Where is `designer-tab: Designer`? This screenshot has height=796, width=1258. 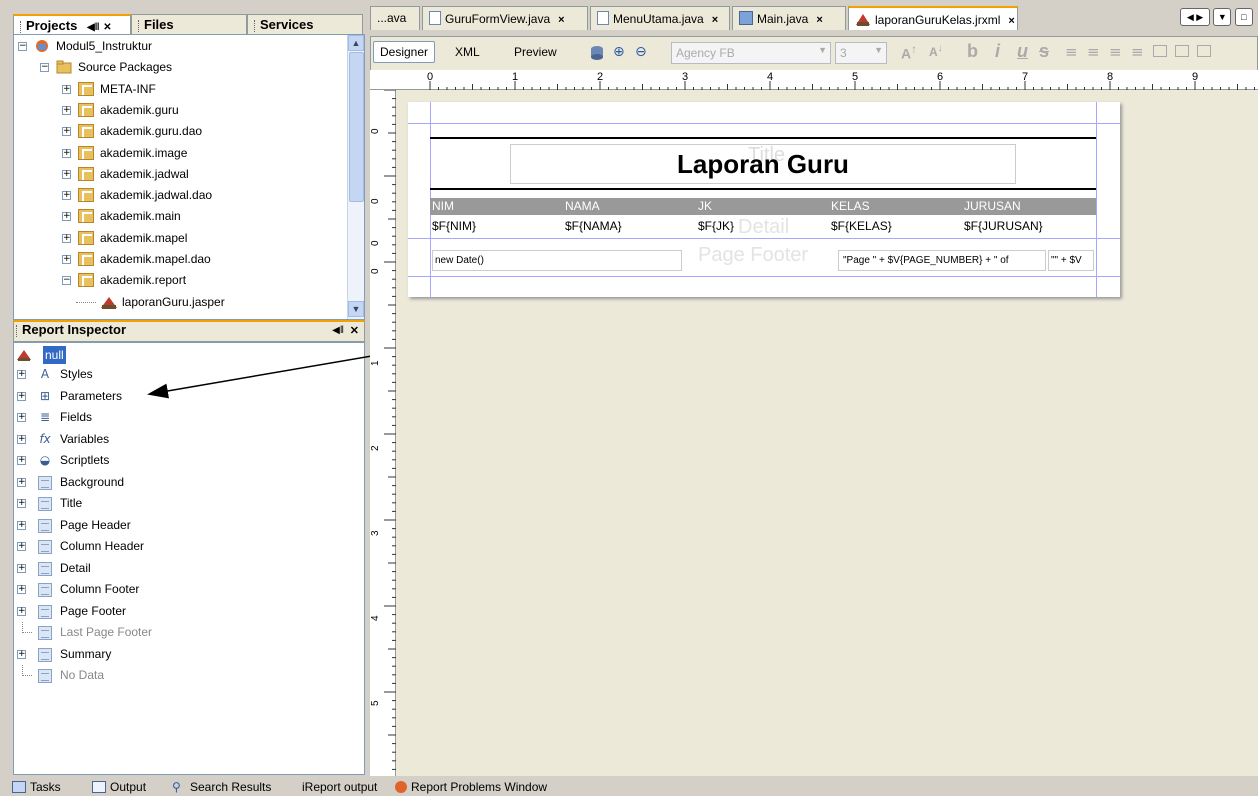
designer-tab: Designer is located at coordinates (404, 52).